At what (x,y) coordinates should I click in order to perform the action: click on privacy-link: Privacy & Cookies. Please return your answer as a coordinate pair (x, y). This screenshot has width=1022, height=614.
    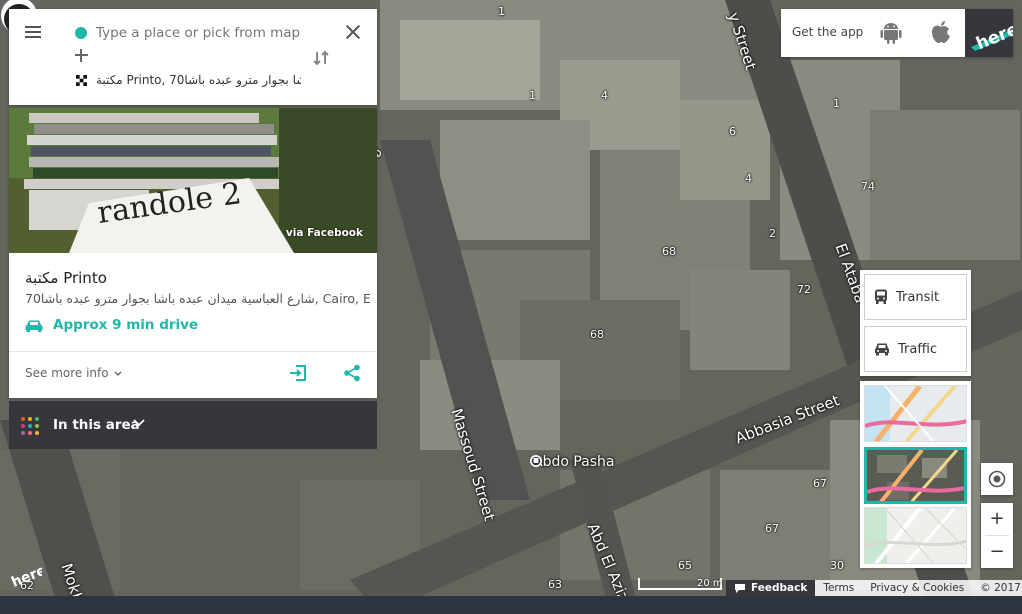
    Looking at the image, I should click on (917, 588).